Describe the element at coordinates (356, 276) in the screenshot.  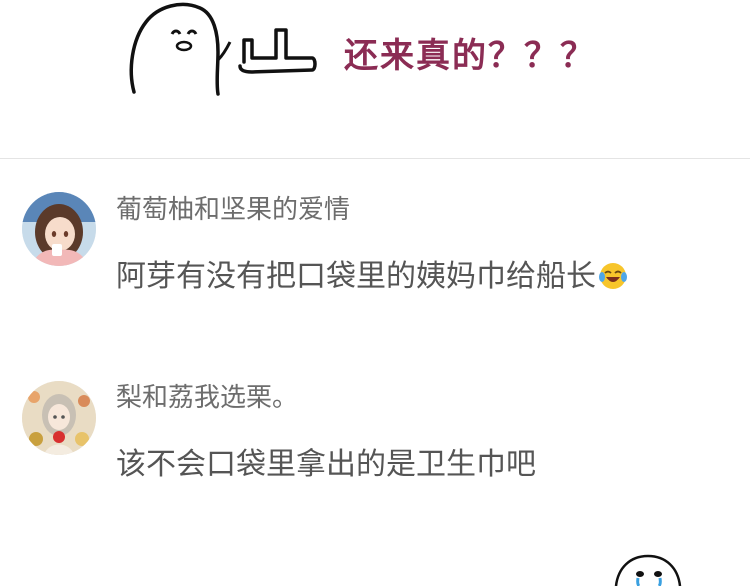
I see `comment-text-content: 阿芽有没有把口袋里的姨妈巾给船长` at that location.